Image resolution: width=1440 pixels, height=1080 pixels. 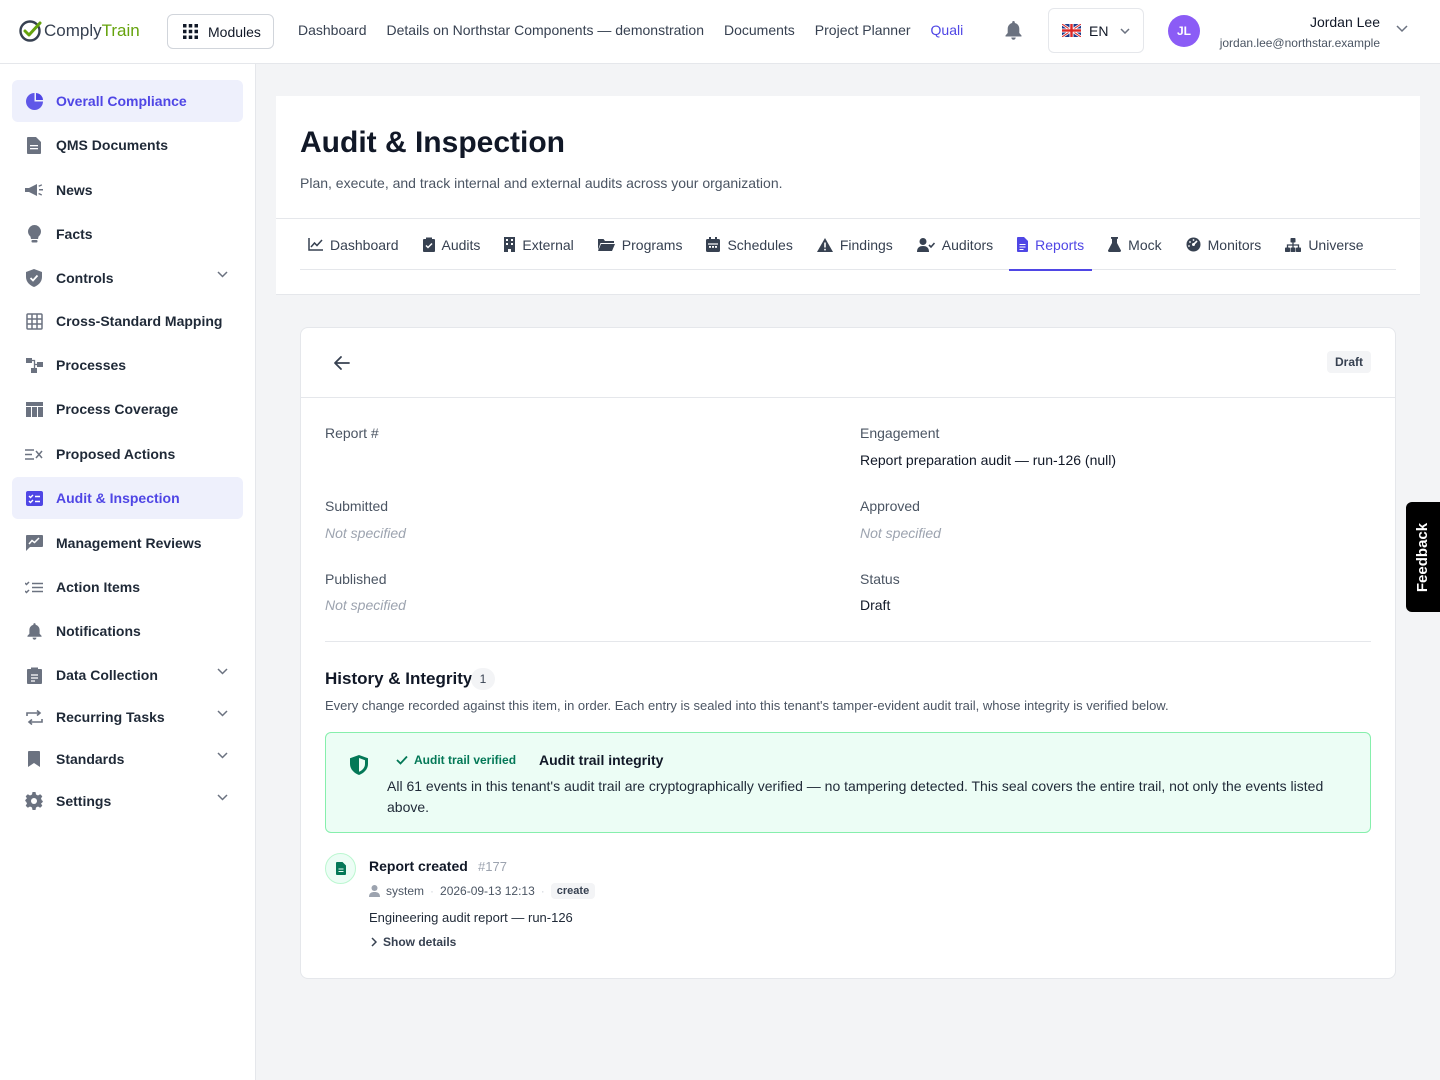 What do you see at coordinates (890, 506) in the screenshot?
I see `approved-label: Approved` at bounding box center [890, 506].